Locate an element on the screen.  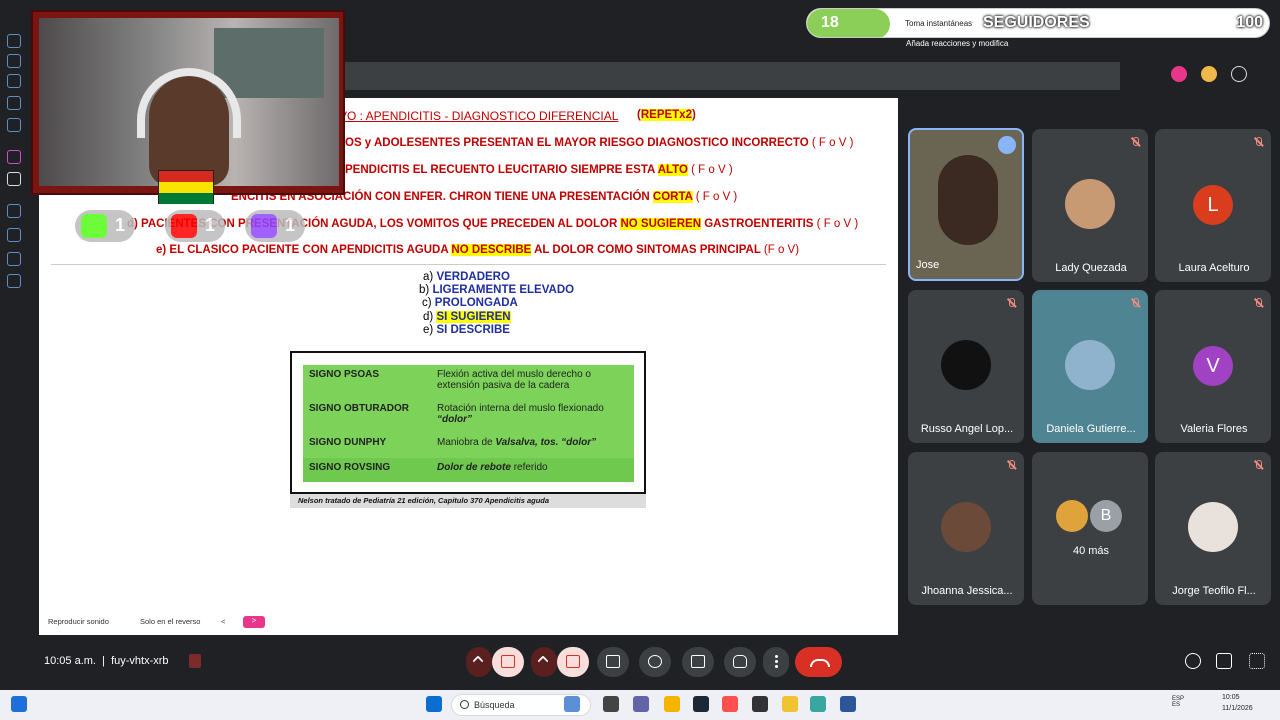
meeting-controls-bar: 10:05 a.m. | fuy-vhtx-xrb is located at coordinates (640, 663).